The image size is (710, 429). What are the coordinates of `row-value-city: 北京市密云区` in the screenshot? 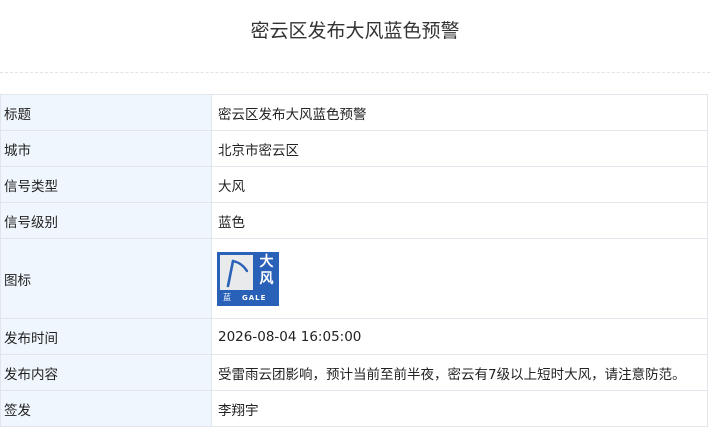 It's located at (459, 148).